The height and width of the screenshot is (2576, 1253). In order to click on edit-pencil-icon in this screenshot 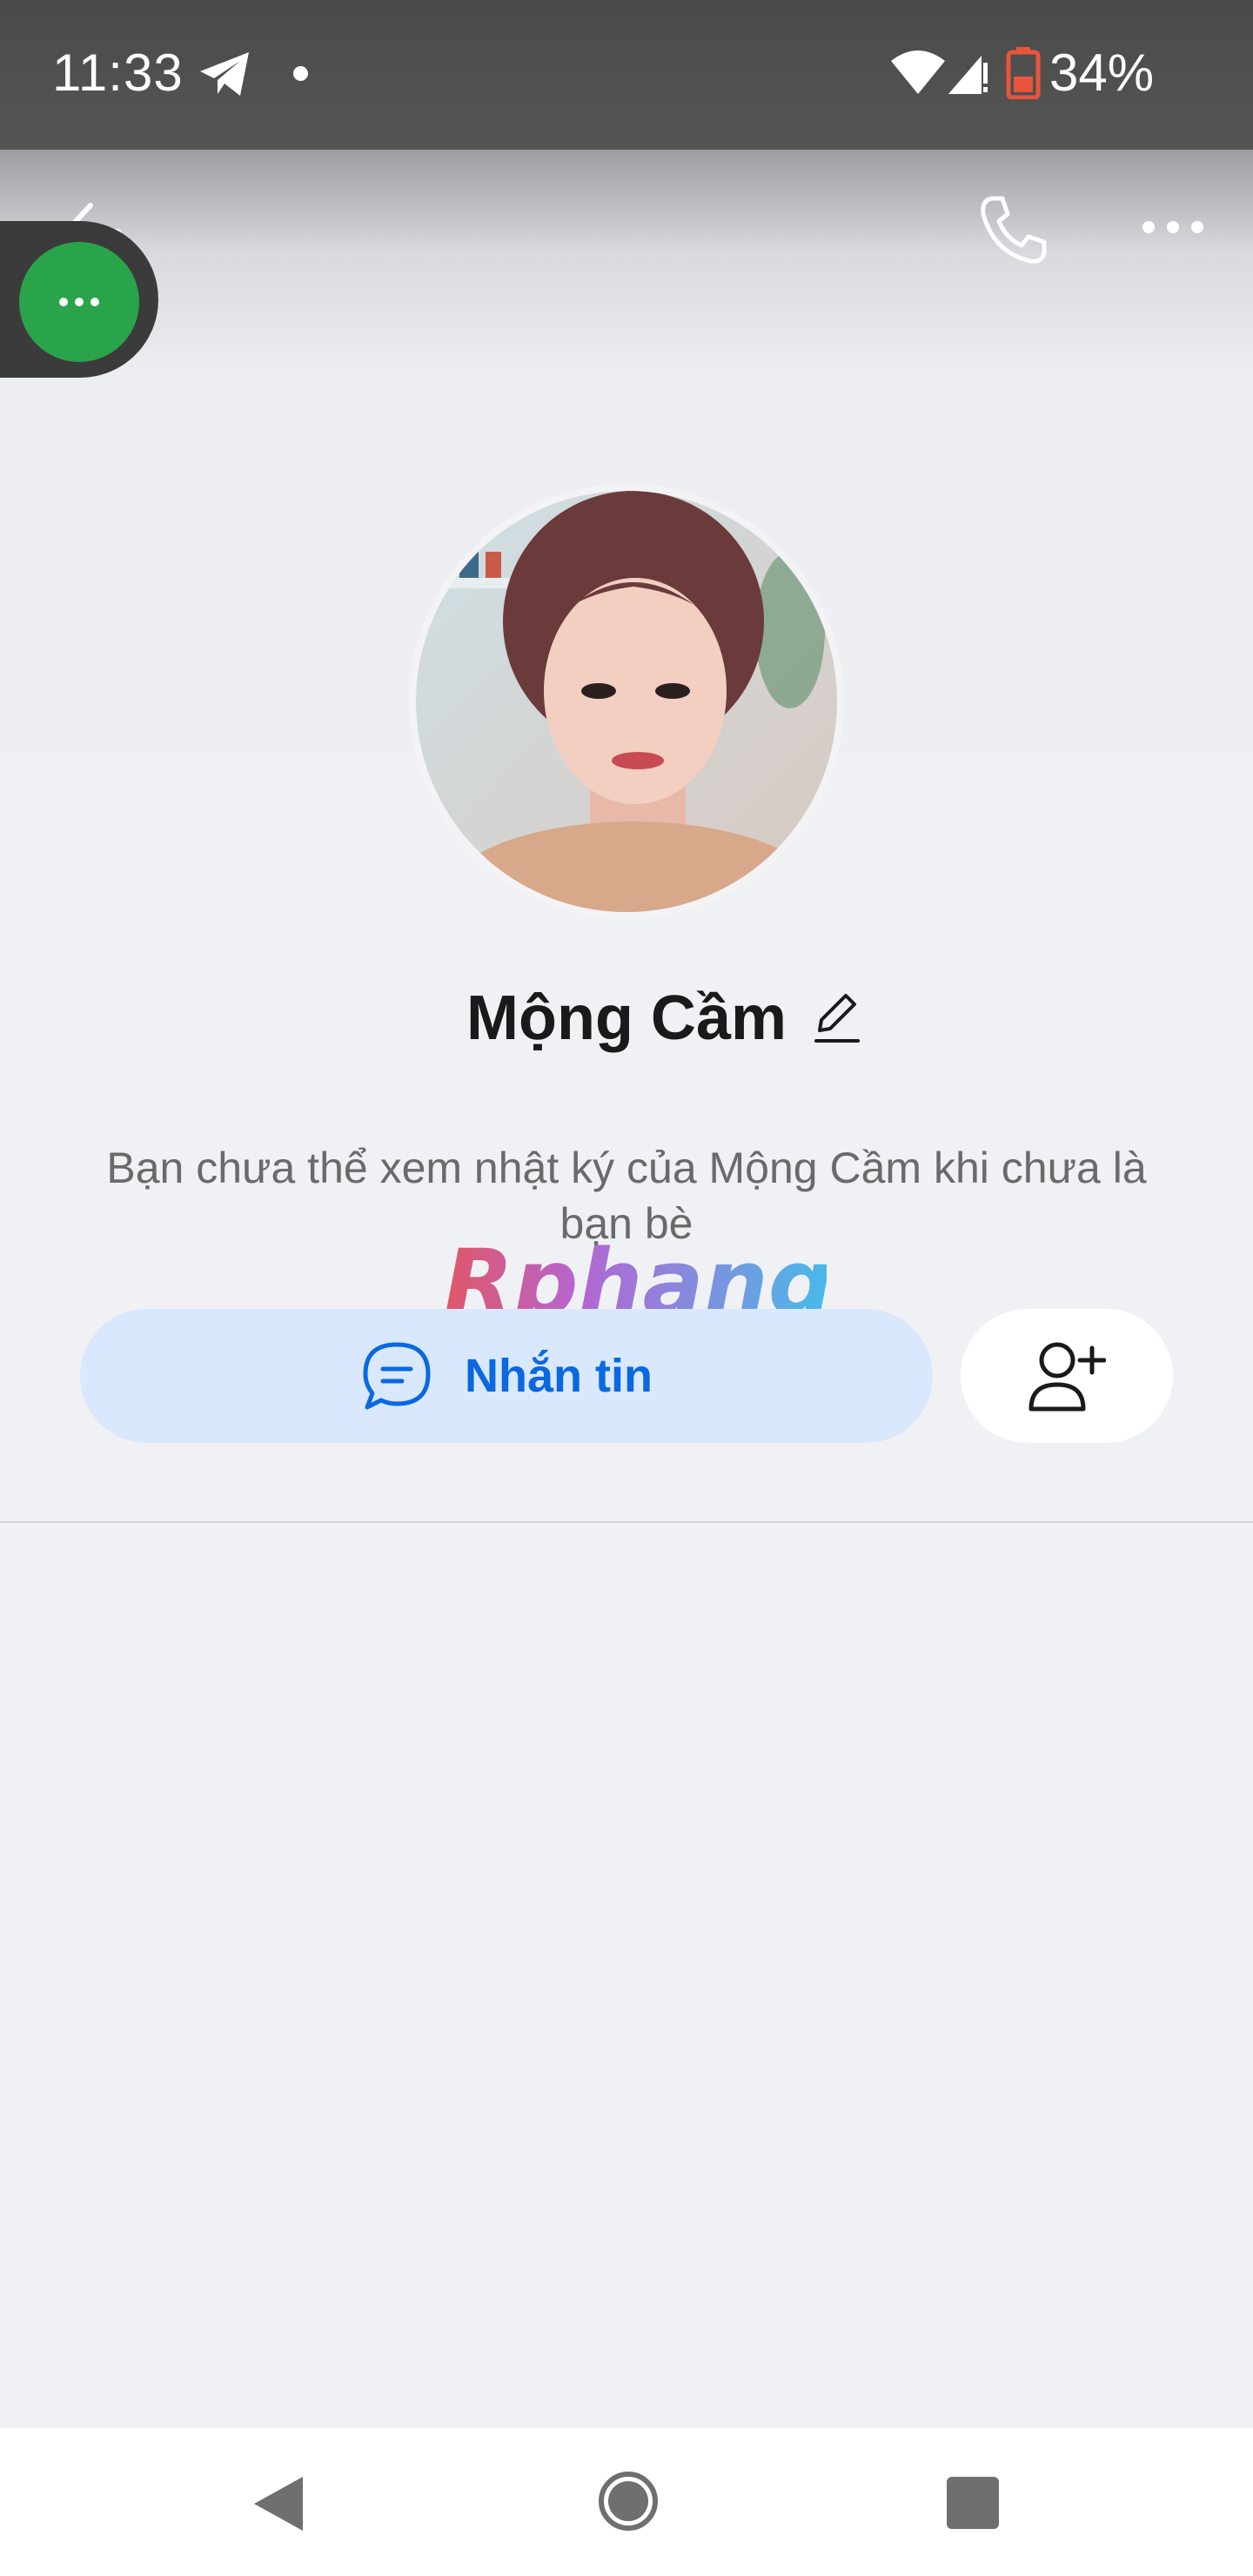, I will do `click(837, 1017)`.